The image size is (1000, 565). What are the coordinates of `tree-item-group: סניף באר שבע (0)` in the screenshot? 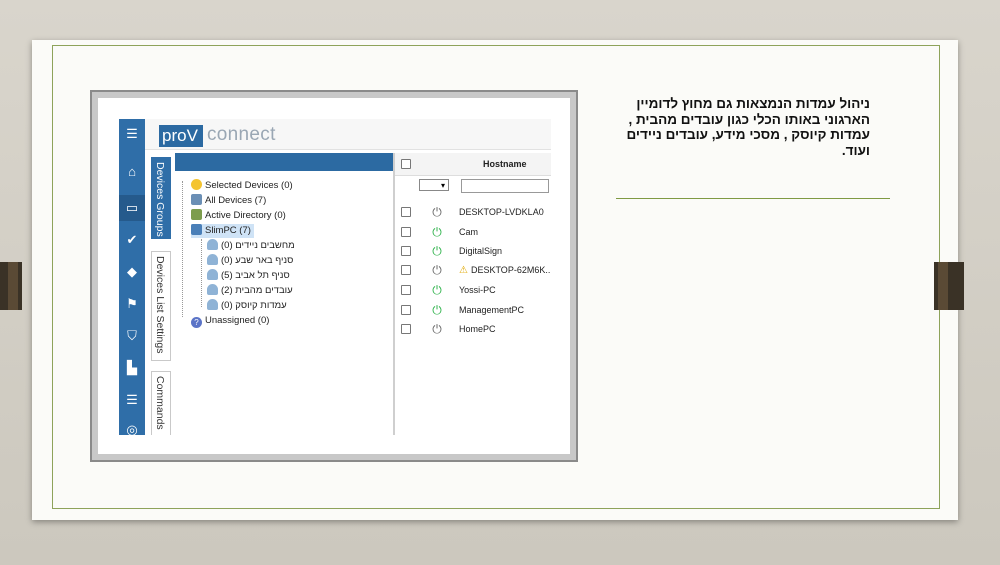 It's located at (250, 261).